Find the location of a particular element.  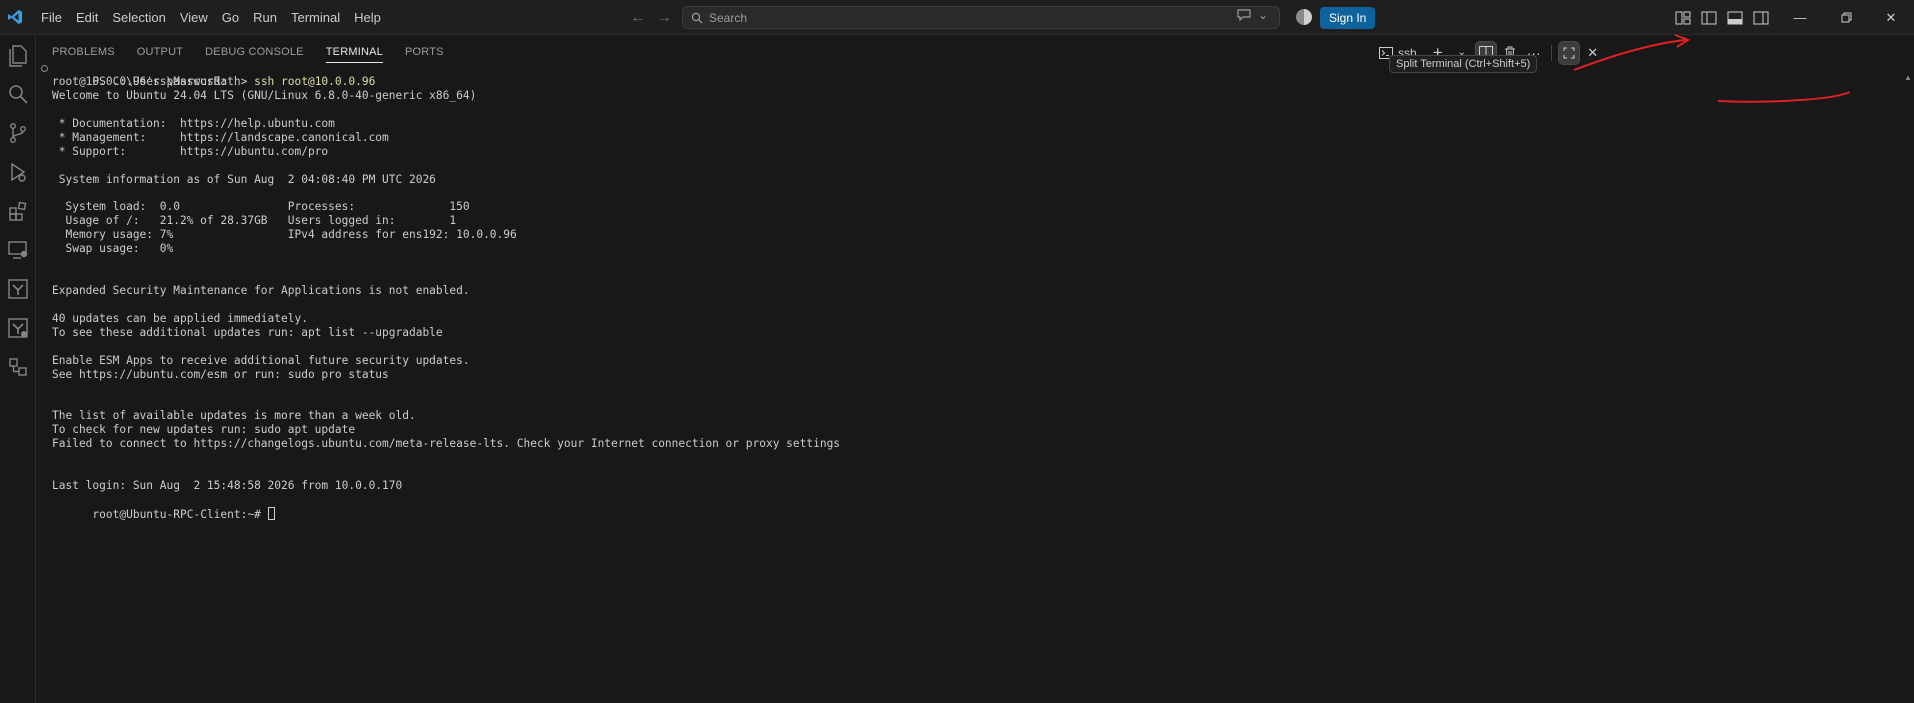

copilot-icon is located at coordinates (1304, 17).